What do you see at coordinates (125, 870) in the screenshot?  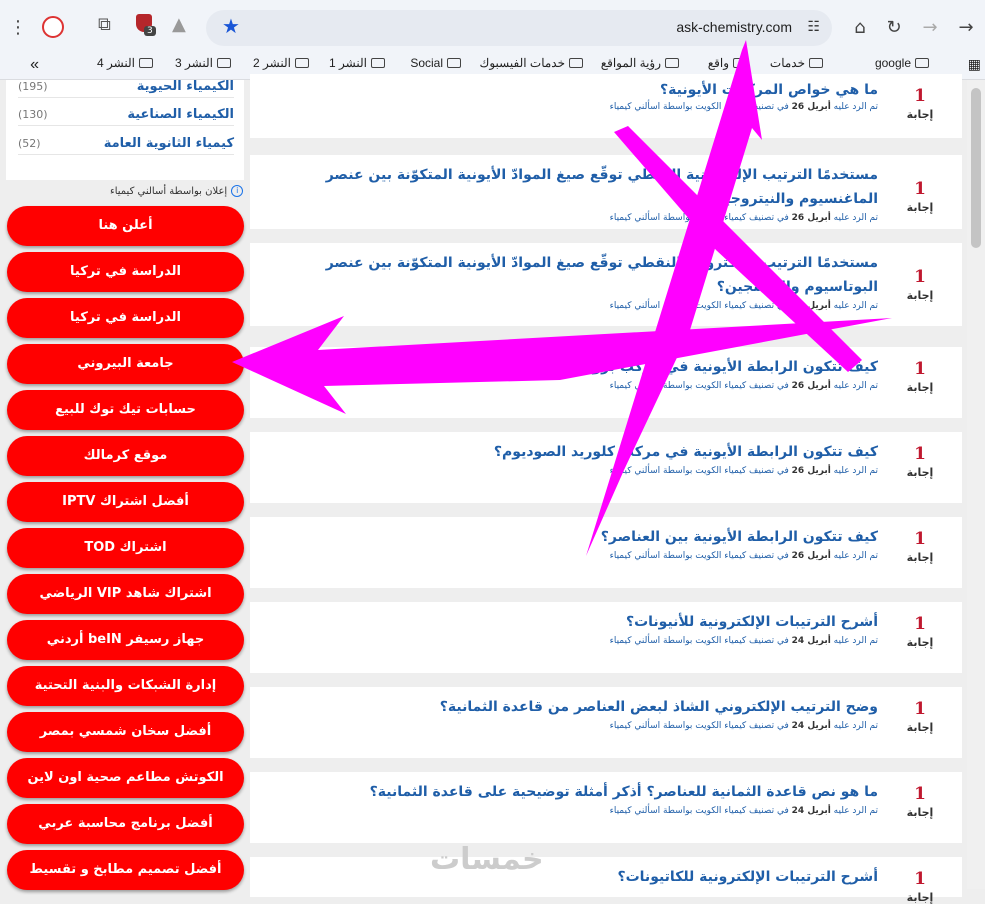 I see `ad-button: أفضل تصميم مطابخ و تقسيط` at bounding box center [125, 870].